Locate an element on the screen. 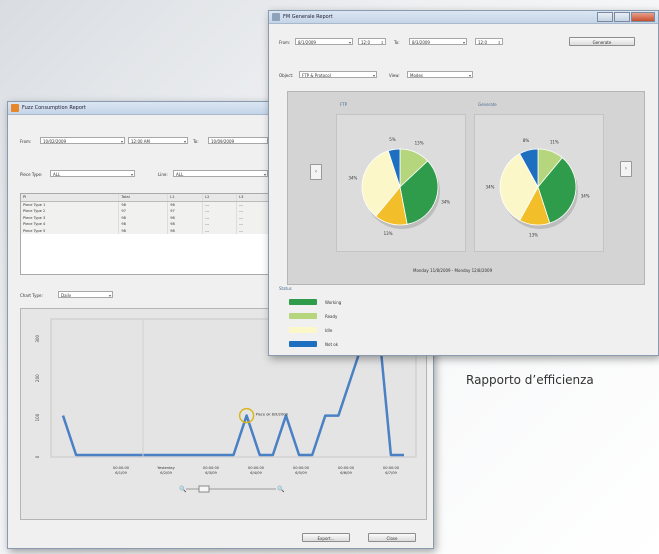 This screenshot has height=554, width=659. line-label: Line: is located at coordinates (163, 174).